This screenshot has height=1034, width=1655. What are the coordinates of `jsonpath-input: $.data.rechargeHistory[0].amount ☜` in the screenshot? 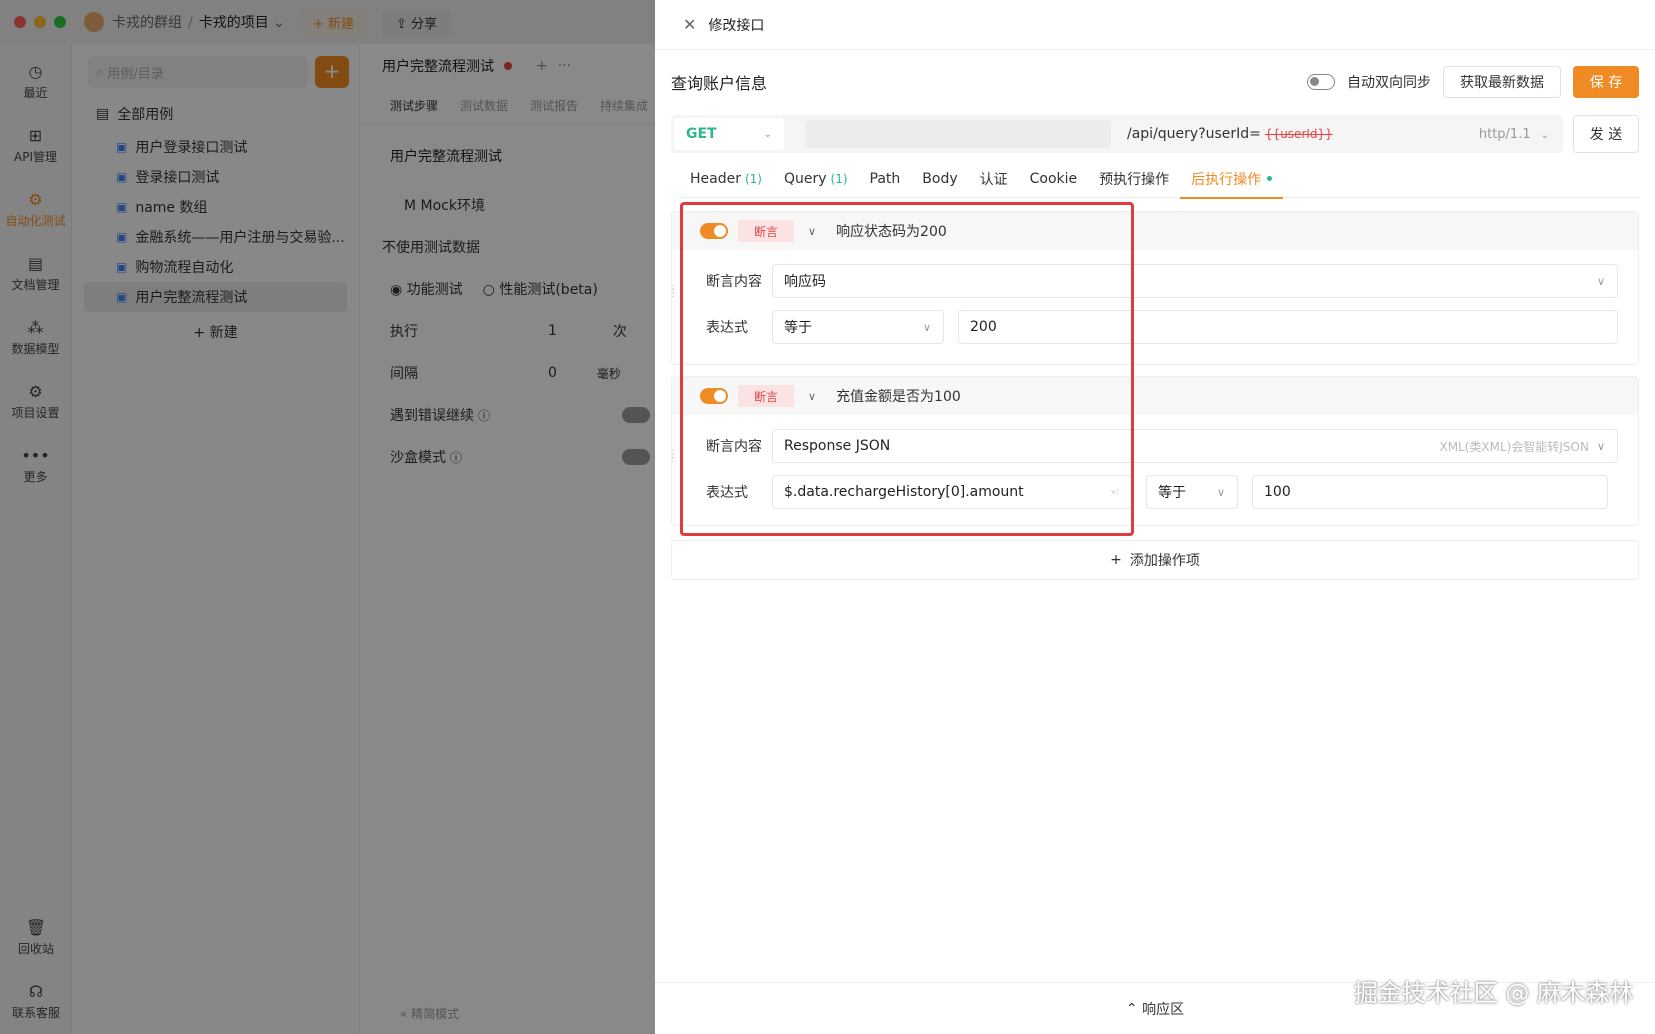 It's located at (952, 492).